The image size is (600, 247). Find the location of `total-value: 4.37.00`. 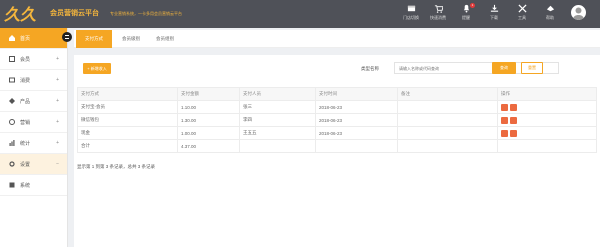

total-value: 4.37.00 is located at coordinates (208, 146).